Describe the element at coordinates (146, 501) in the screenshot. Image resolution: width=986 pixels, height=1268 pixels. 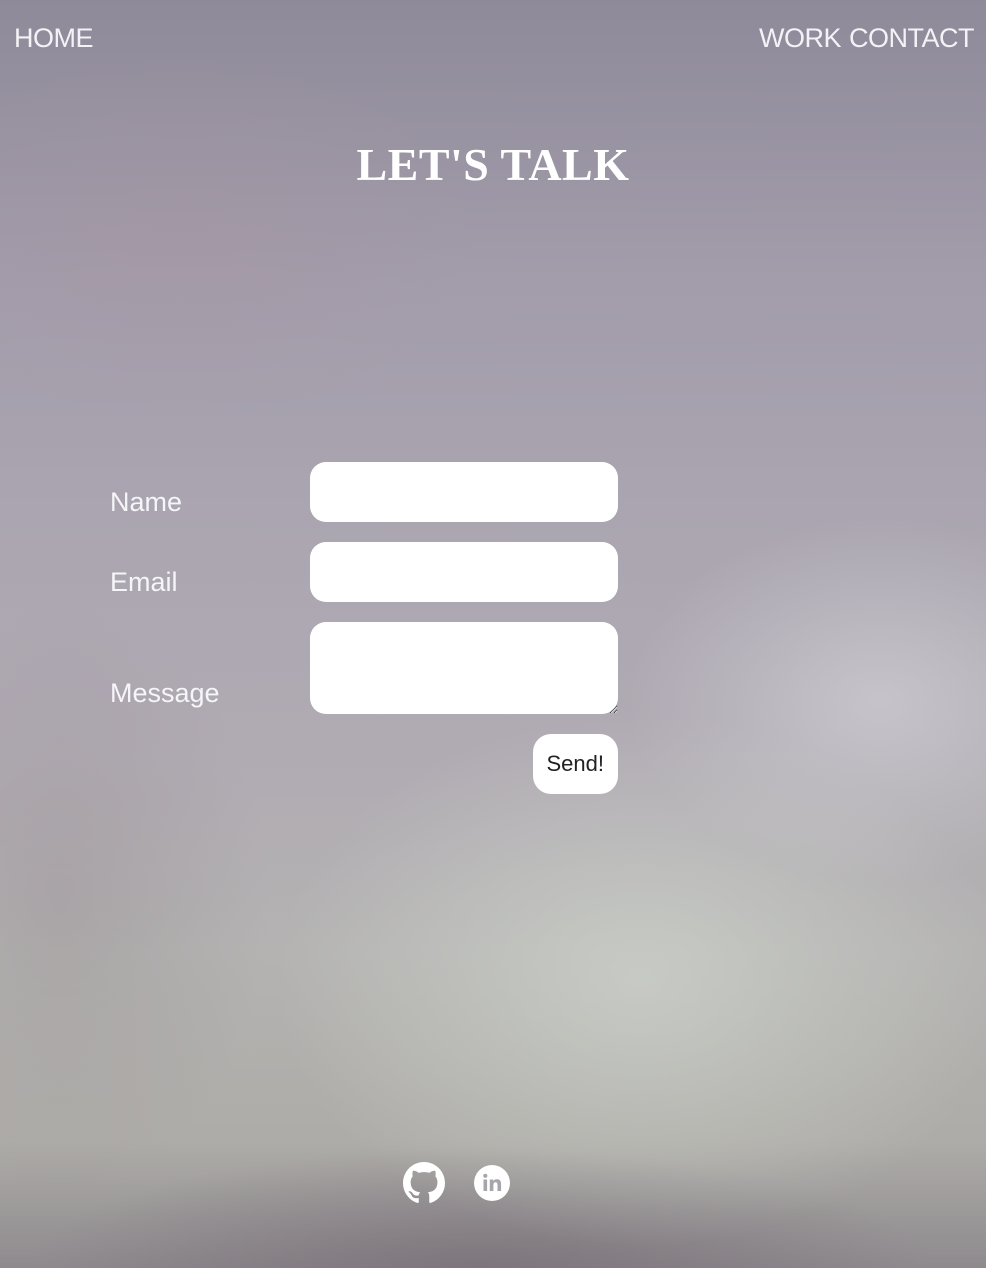
I see `name-label: Name` at that location.